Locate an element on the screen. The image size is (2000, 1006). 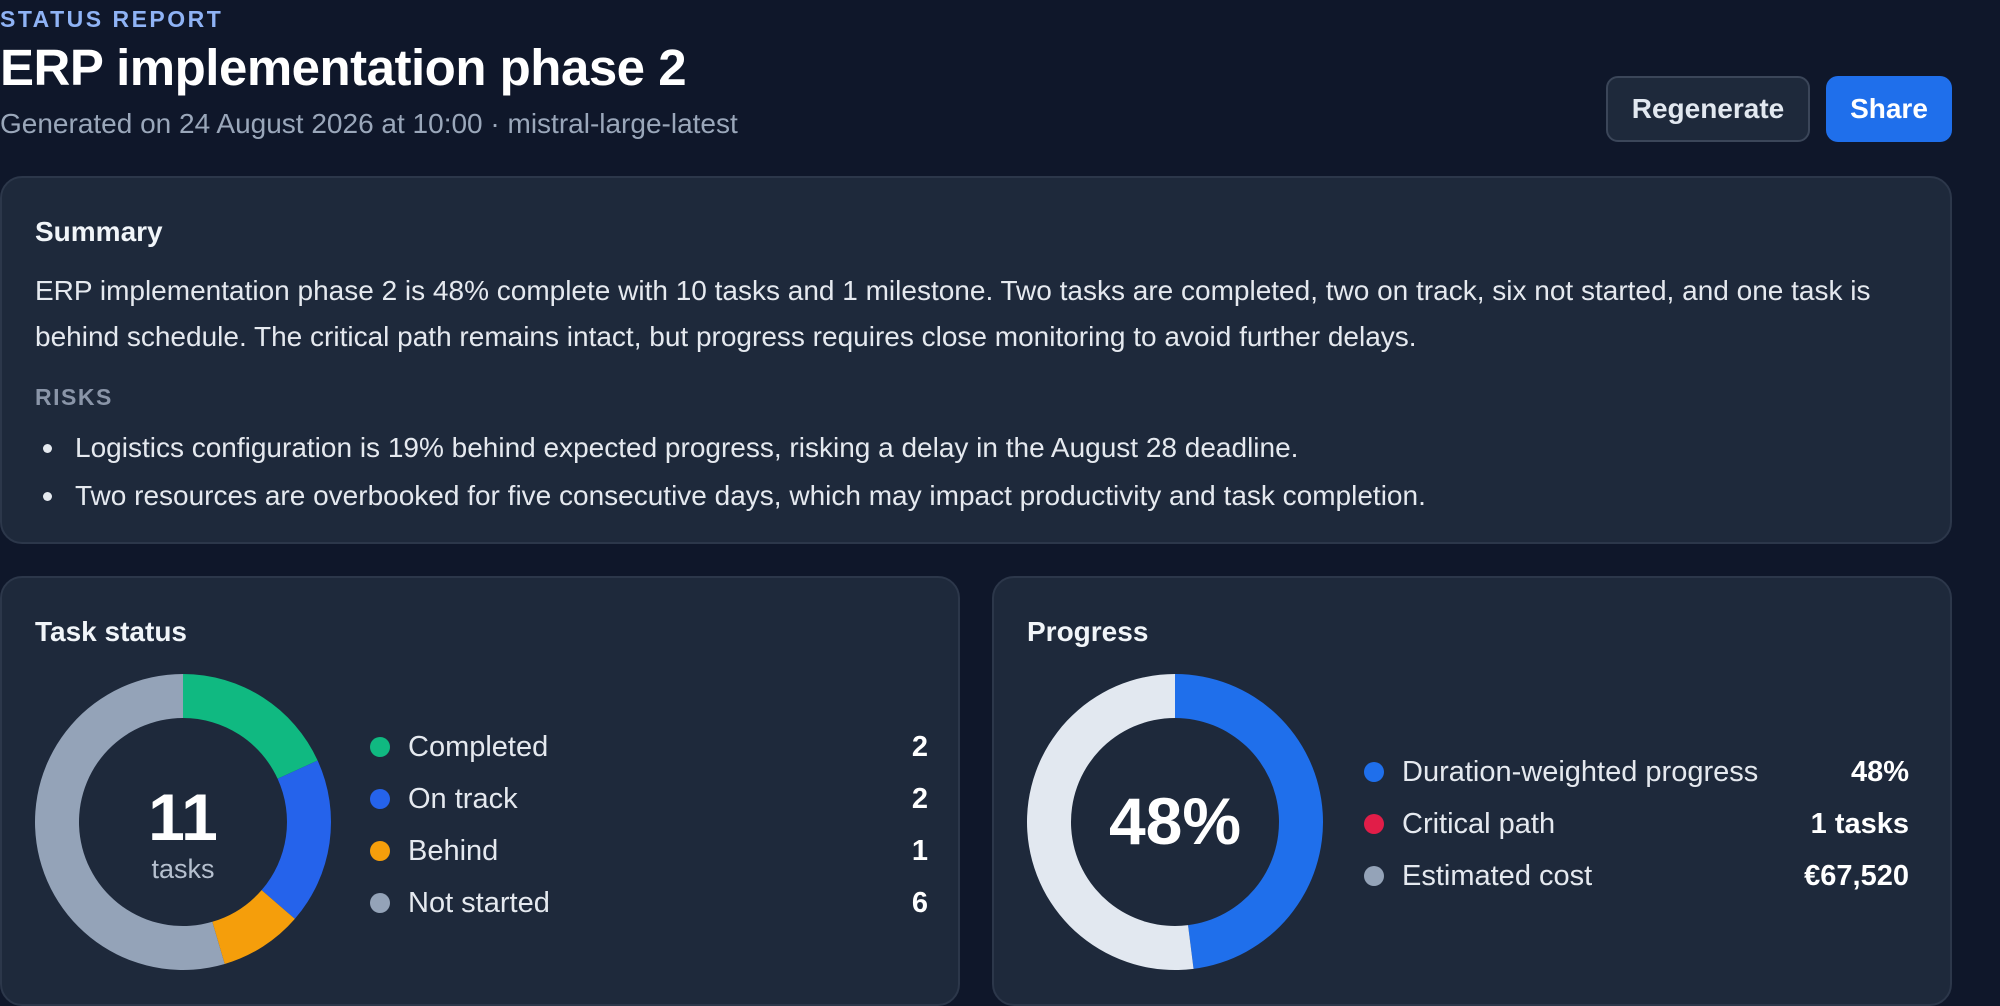
legend-value: 6 is located at coordinates (919, 902).